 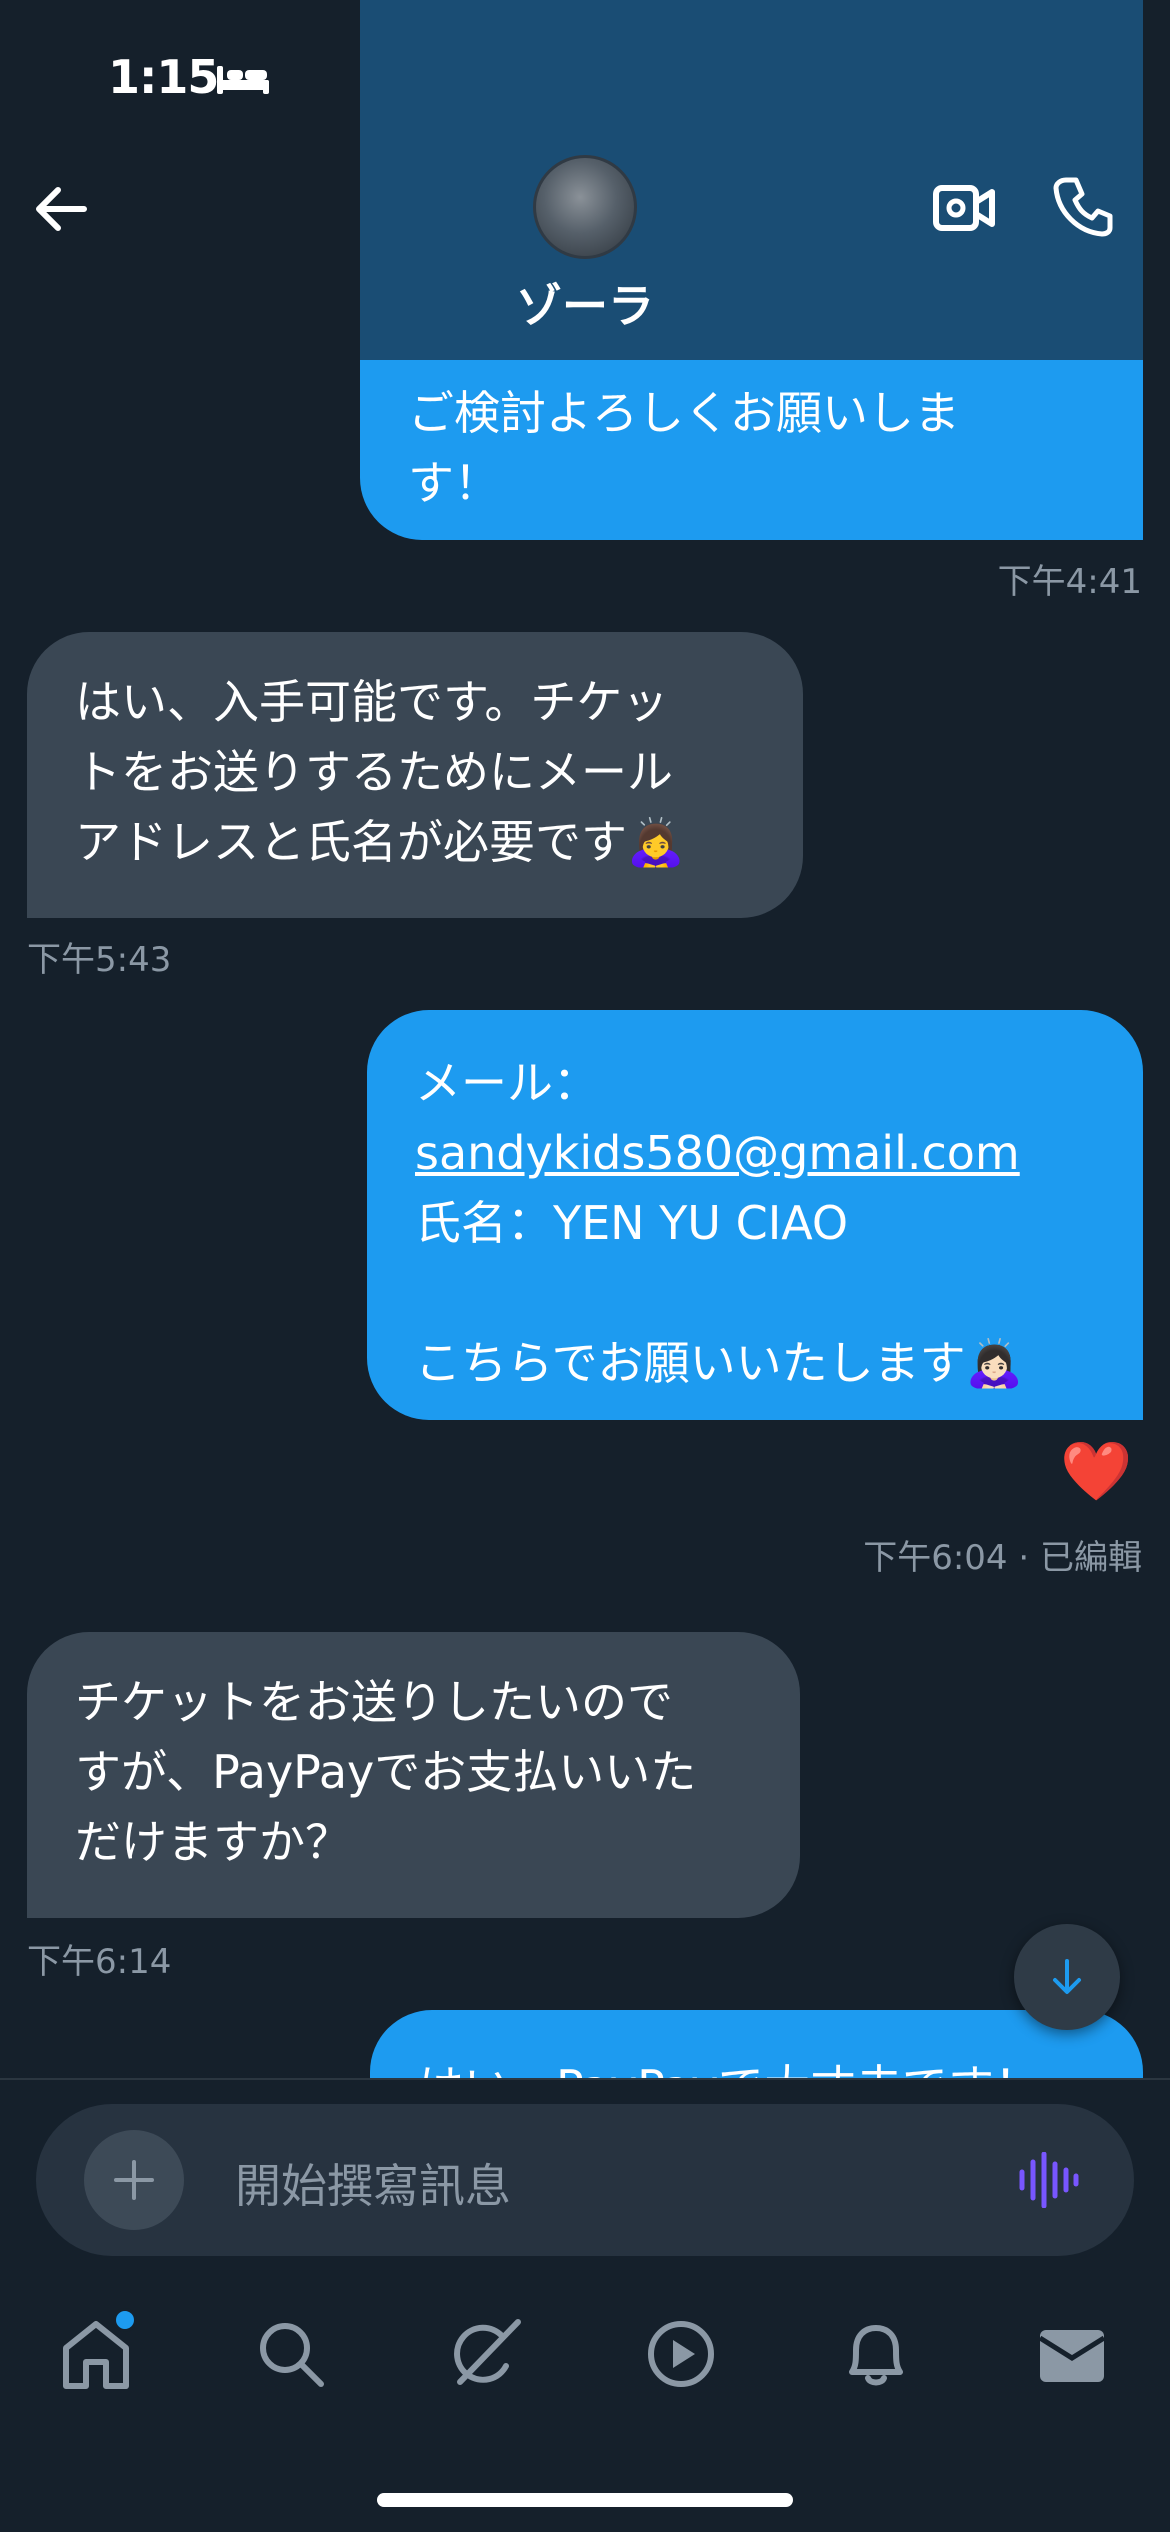 I want to click on message-line: だけますか？, so click(x=213, y=1842).